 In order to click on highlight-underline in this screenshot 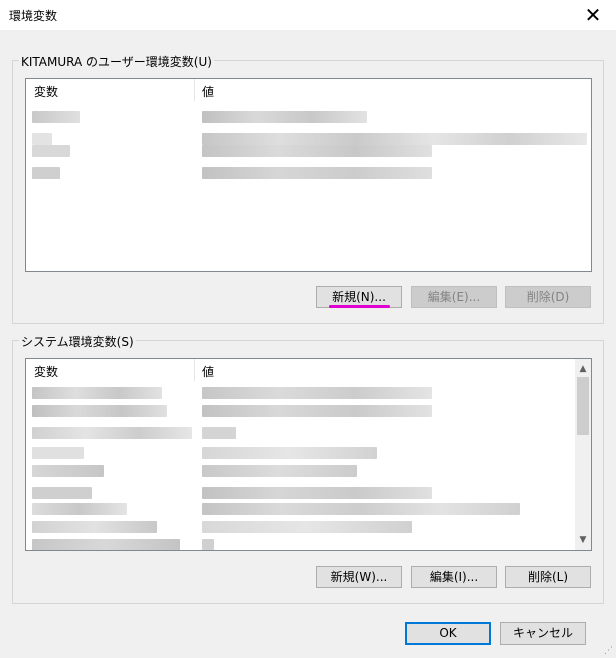, I will do `click(359, 306)`.